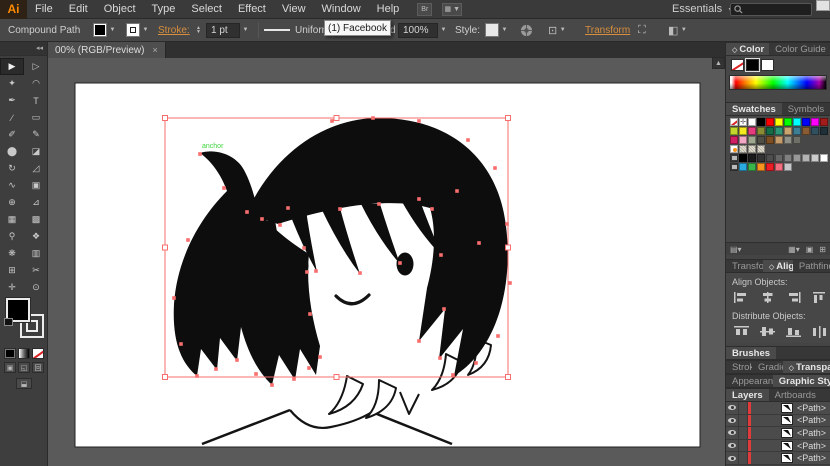 The image size is (830, 466). What do you see at coordinates (12, 253) in the screenshot?
I see `symbol-sprayer-tool: ❋` at bounding box center [12, 253].